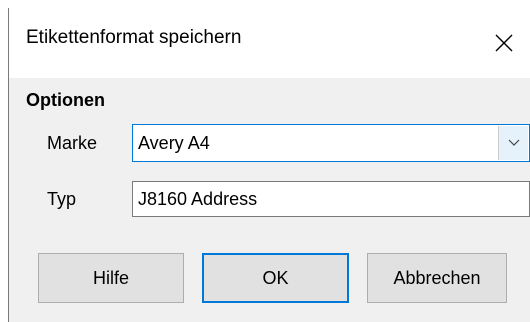 The width and height of the screenshot is (530, 322). I want to click on close-button, so click(504, 43).